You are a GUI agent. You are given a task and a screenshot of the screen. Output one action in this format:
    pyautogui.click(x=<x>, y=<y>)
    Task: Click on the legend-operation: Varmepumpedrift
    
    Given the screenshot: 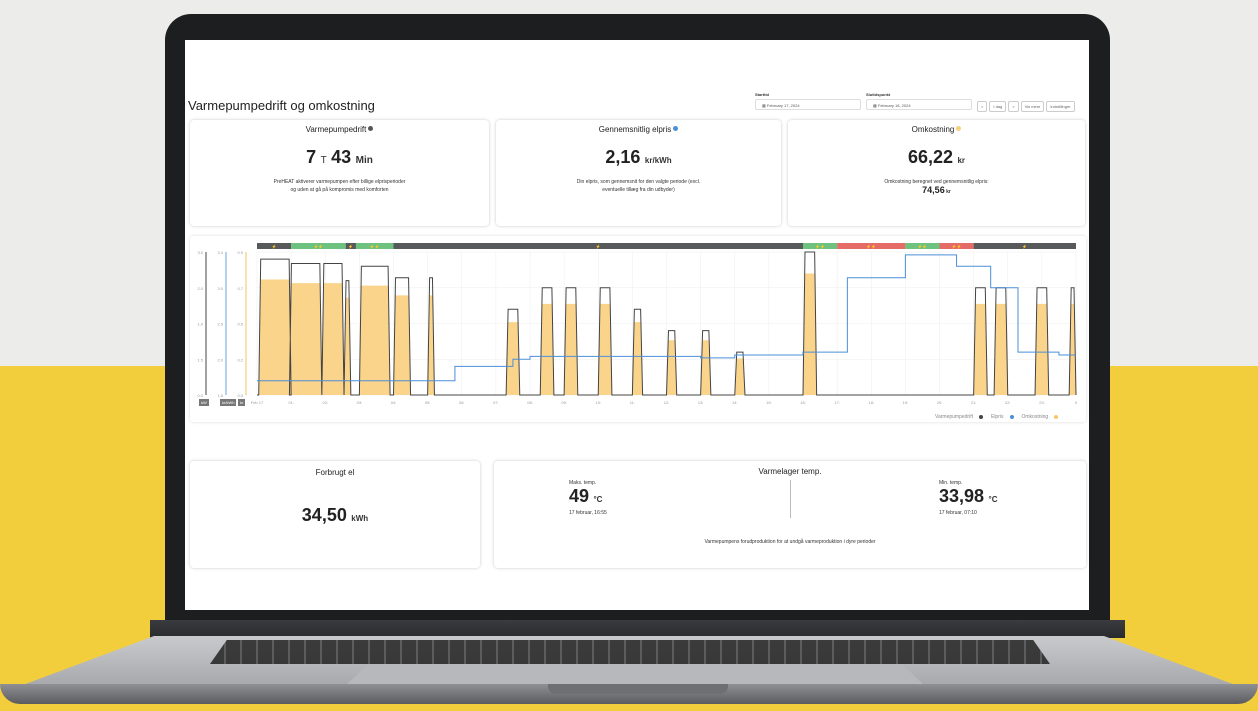 What is the action you would take?
    pyautogui.click(x=954, y=417)
    